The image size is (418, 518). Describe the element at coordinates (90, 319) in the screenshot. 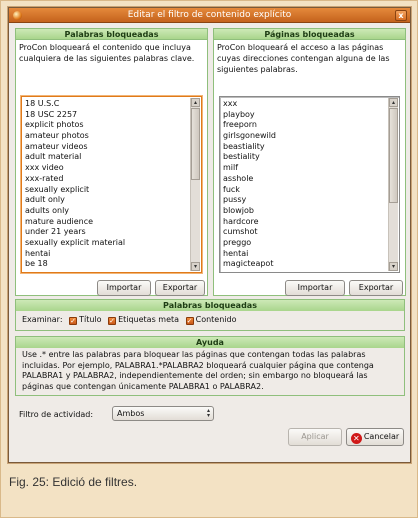

I see `title-option-label: Título` at that location.